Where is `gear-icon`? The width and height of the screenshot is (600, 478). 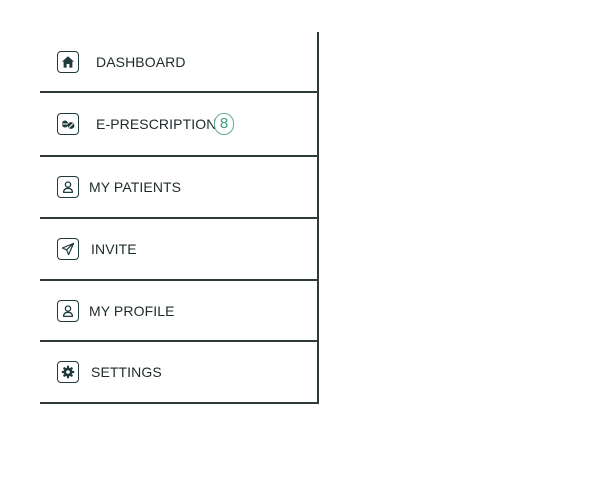
gear-icon is located at coordinates (68, 372).